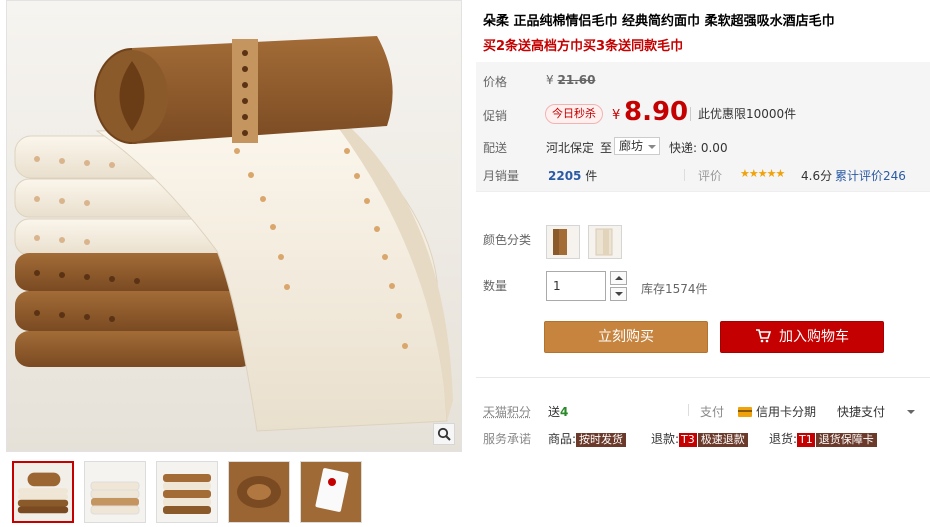  Describe the element at coordinates (550, 80) in the screenshot. I see `currency-symbol: ¥` at that location.